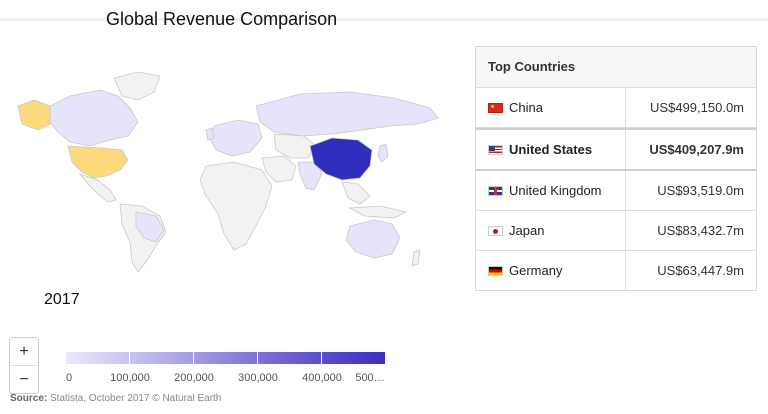 This screenshot has width=768, height=414. What do you see at coordinates (616, 149) in the screenshot?
I see `table-row: United States US$409,207.9m` at bounding box center [616, 149].